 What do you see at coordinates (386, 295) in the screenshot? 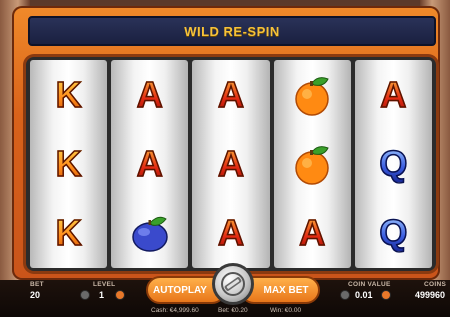
I see `coin-value-increase-button` at bounding box center [386, 295].